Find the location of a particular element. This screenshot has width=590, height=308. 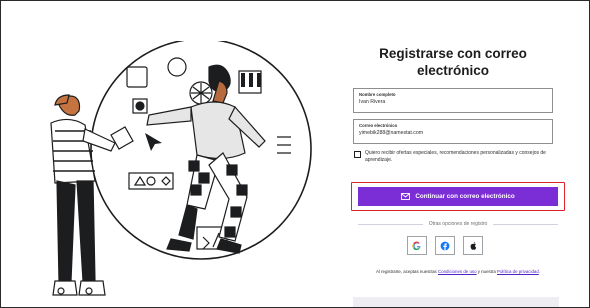

google-signup-button is located at coordinates (417, 245).